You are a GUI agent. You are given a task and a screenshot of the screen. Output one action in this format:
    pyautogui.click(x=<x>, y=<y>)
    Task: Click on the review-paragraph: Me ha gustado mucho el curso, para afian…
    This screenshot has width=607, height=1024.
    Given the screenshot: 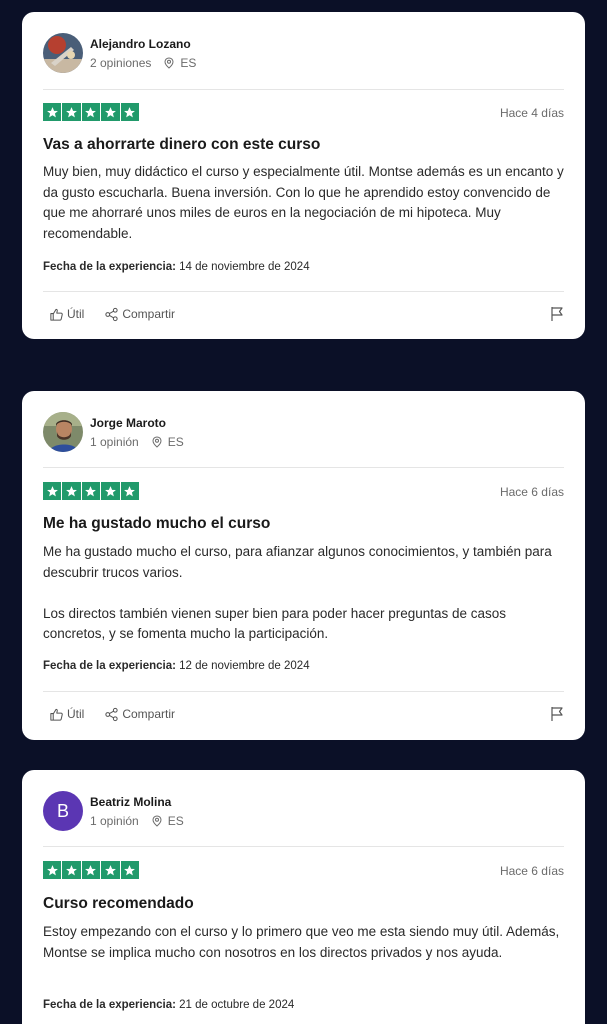 What is the action you would take?
    pyautogui.click(x=297, y=562)
    